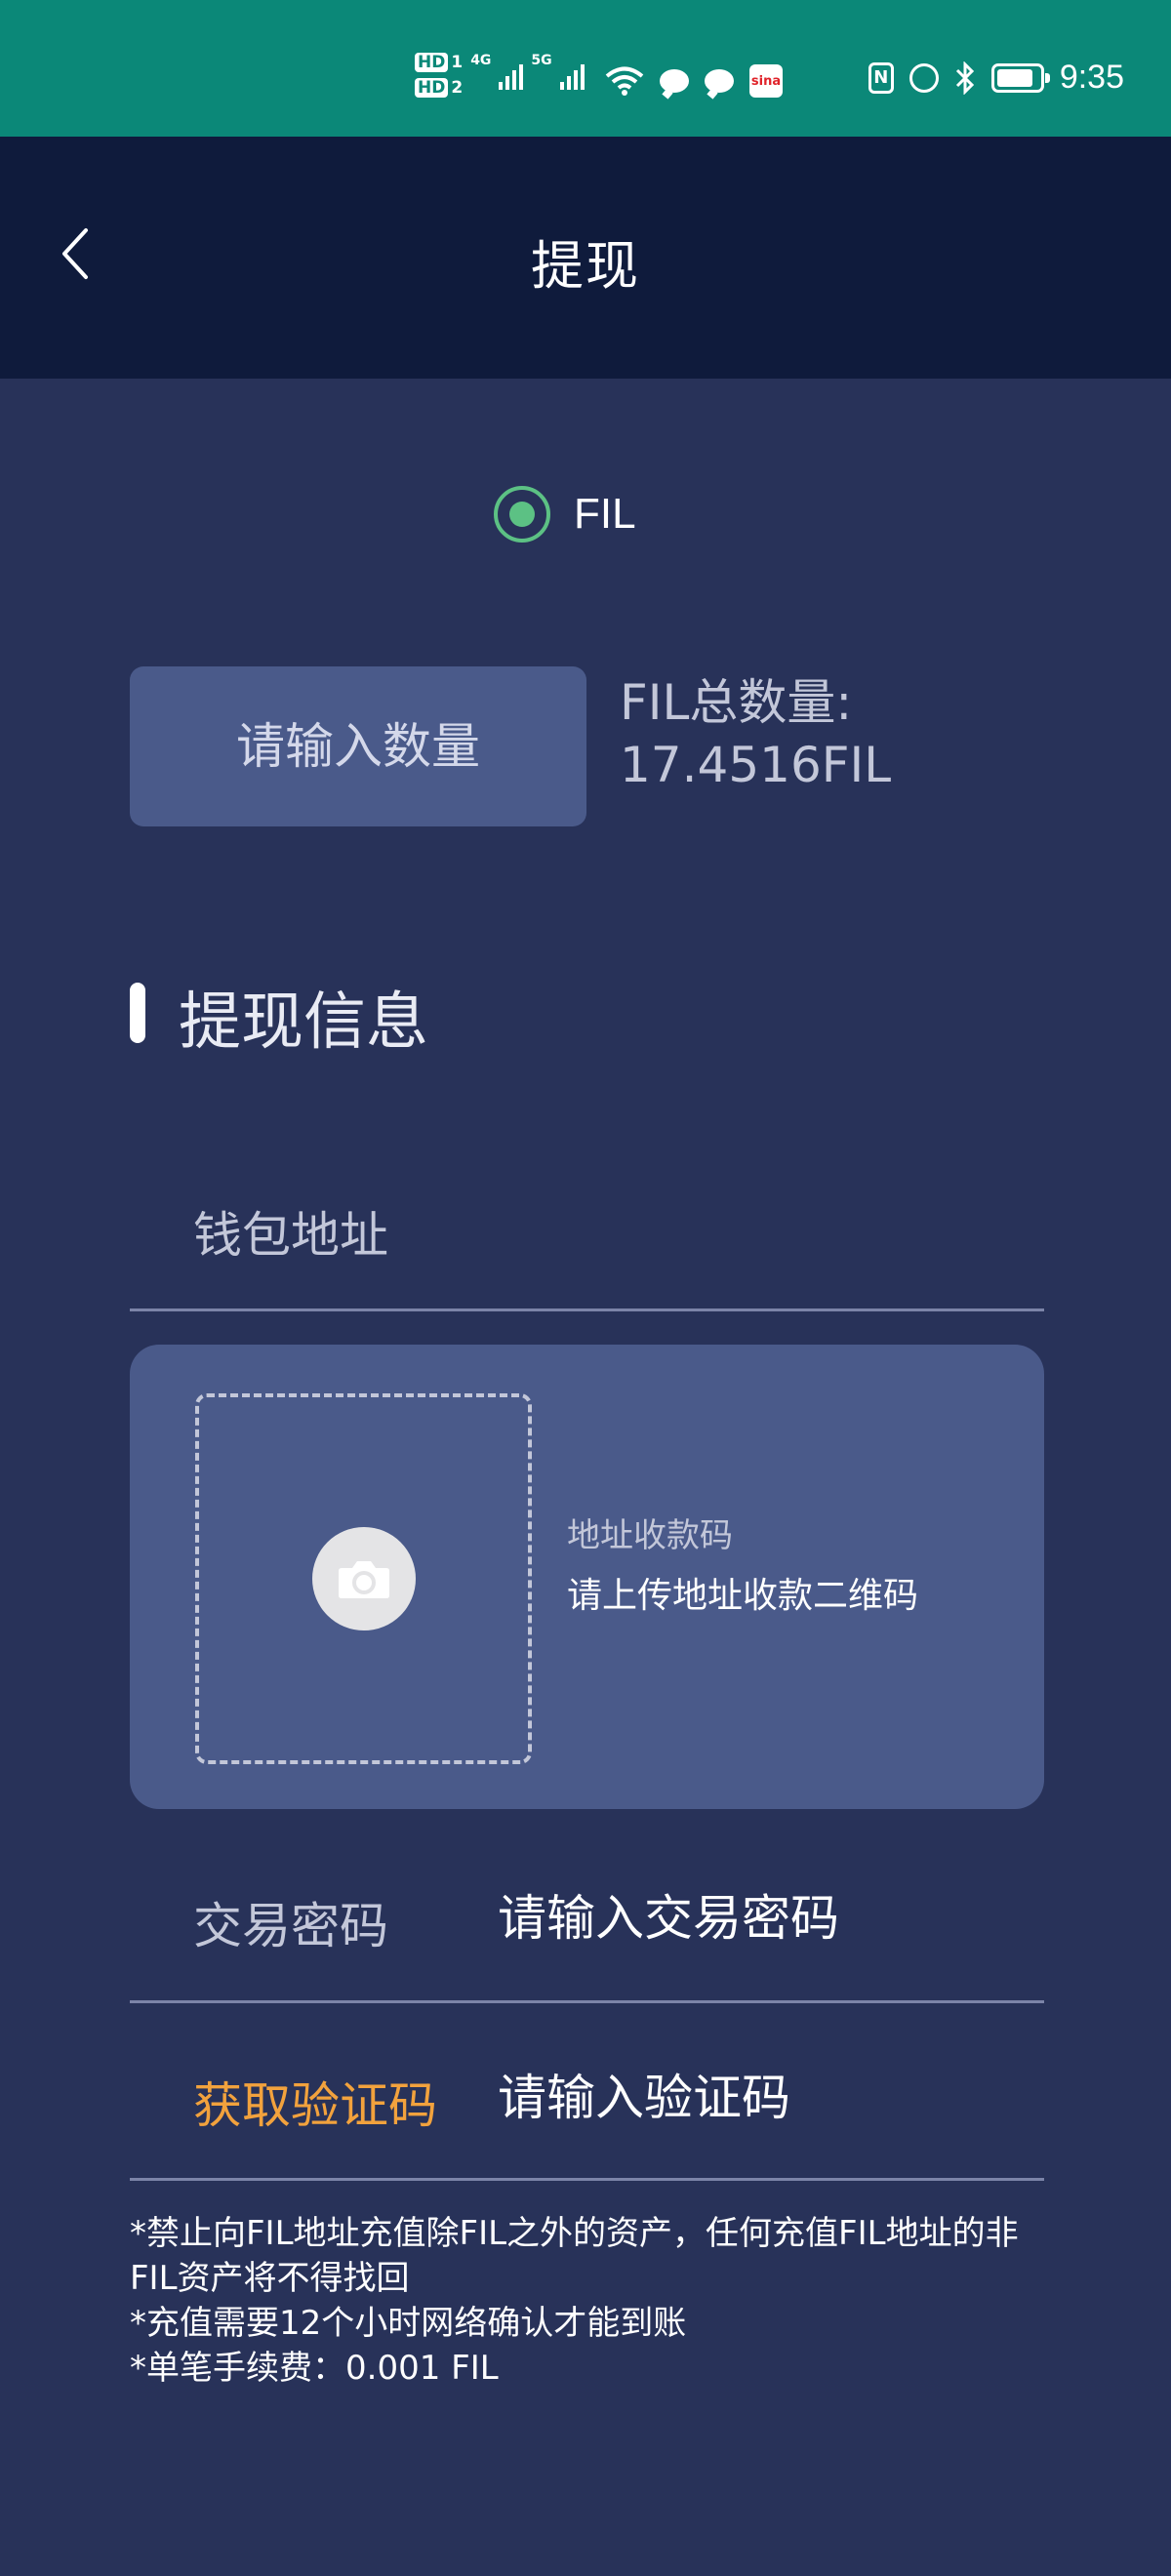  Describe the element at coordinates (358, 746) in the screenshot. I see `amount-input` at that location.